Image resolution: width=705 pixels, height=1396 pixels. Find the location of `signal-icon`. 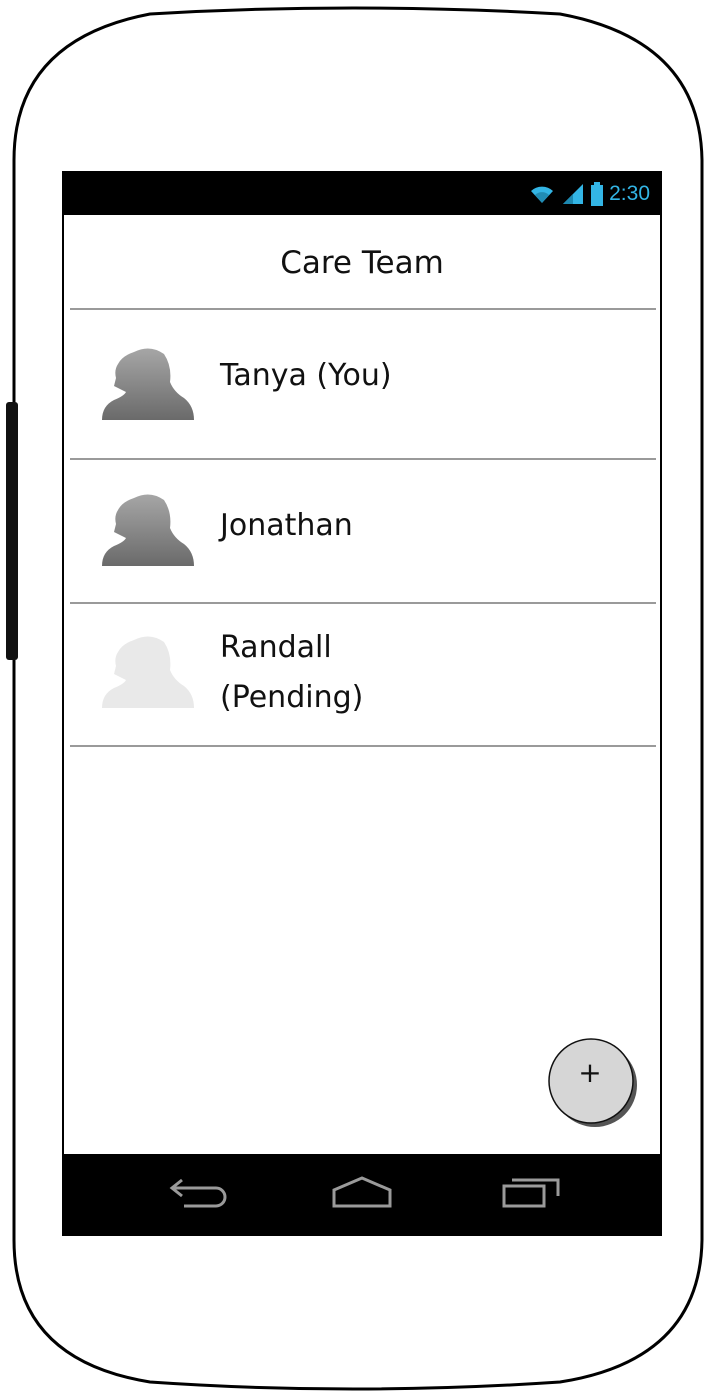

signal-icon is located at coordinates (573, 194).